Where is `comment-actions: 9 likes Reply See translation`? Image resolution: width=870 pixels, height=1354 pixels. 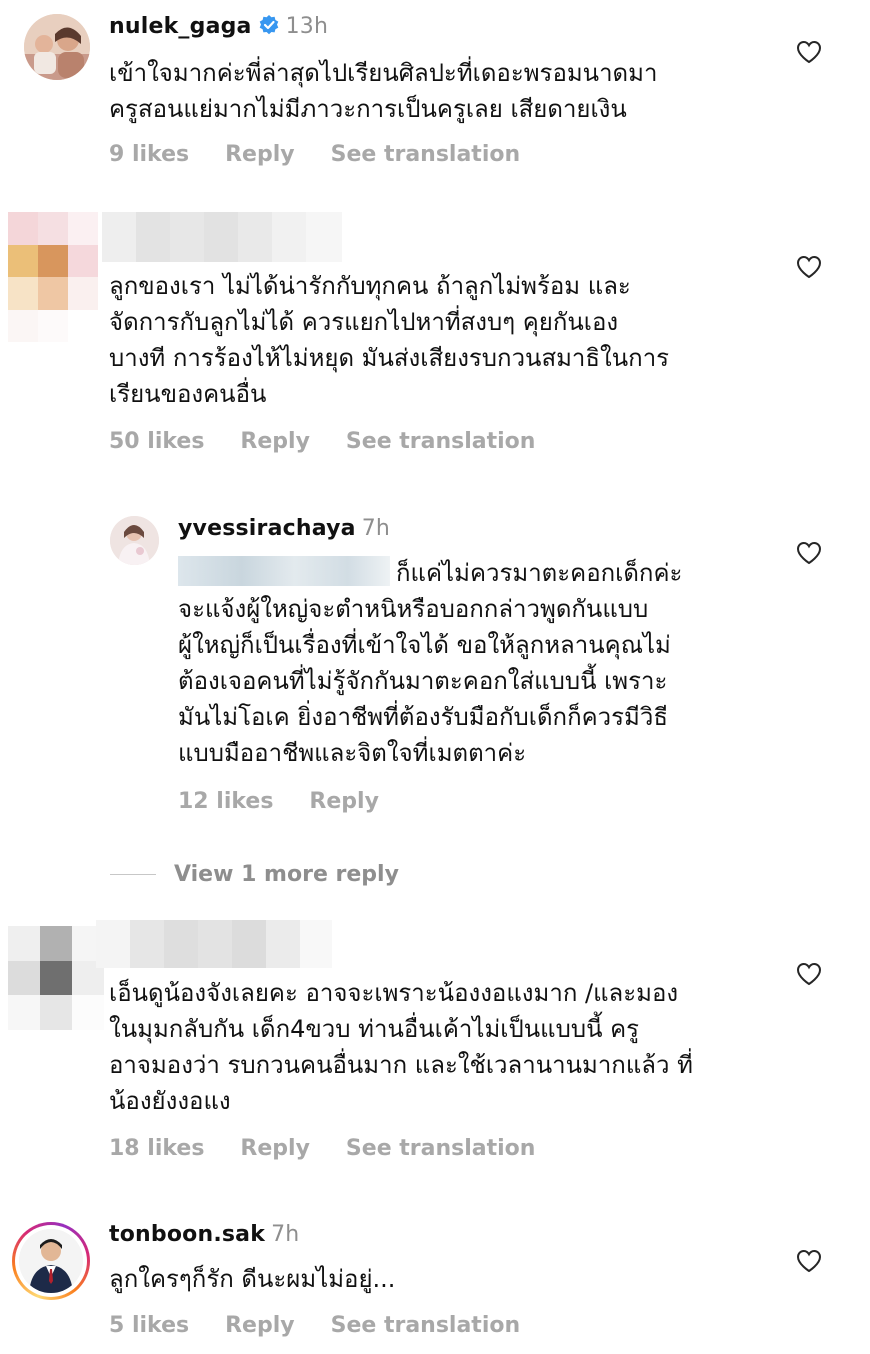
comment-actions: 9 likes Reply See translation is located at coordinates (314, 154).